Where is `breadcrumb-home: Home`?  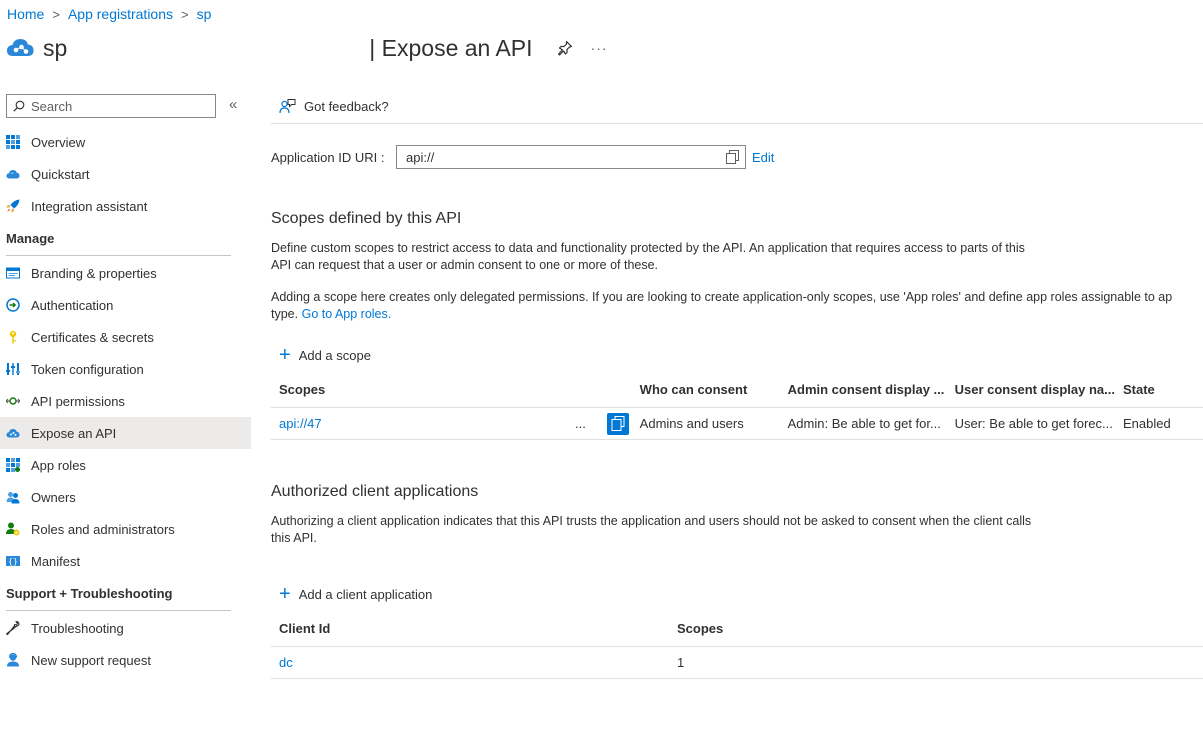 breadcrumb-home: Home is located at coordinates (25, 14).